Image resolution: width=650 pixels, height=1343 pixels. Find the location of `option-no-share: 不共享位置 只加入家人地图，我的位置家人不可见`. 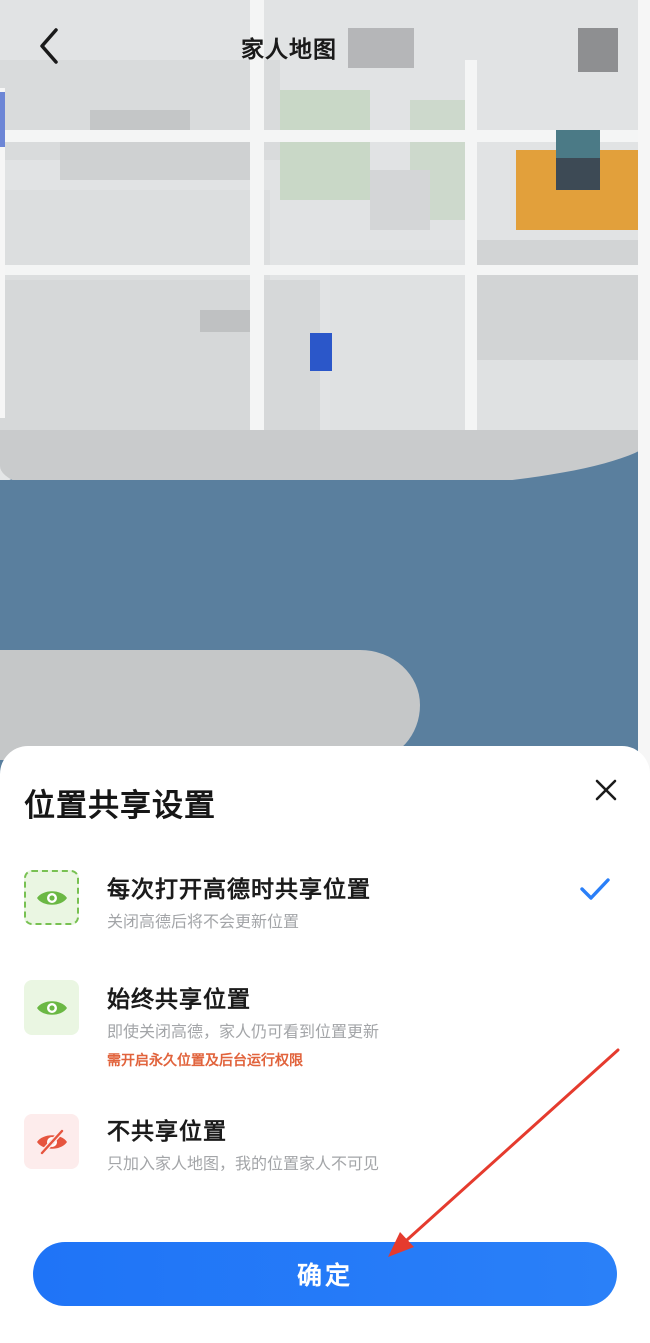

option-no-share: 不共享位置 只加入家人地图，我的位置家人不可见 is located at coordinates (325, 1150).